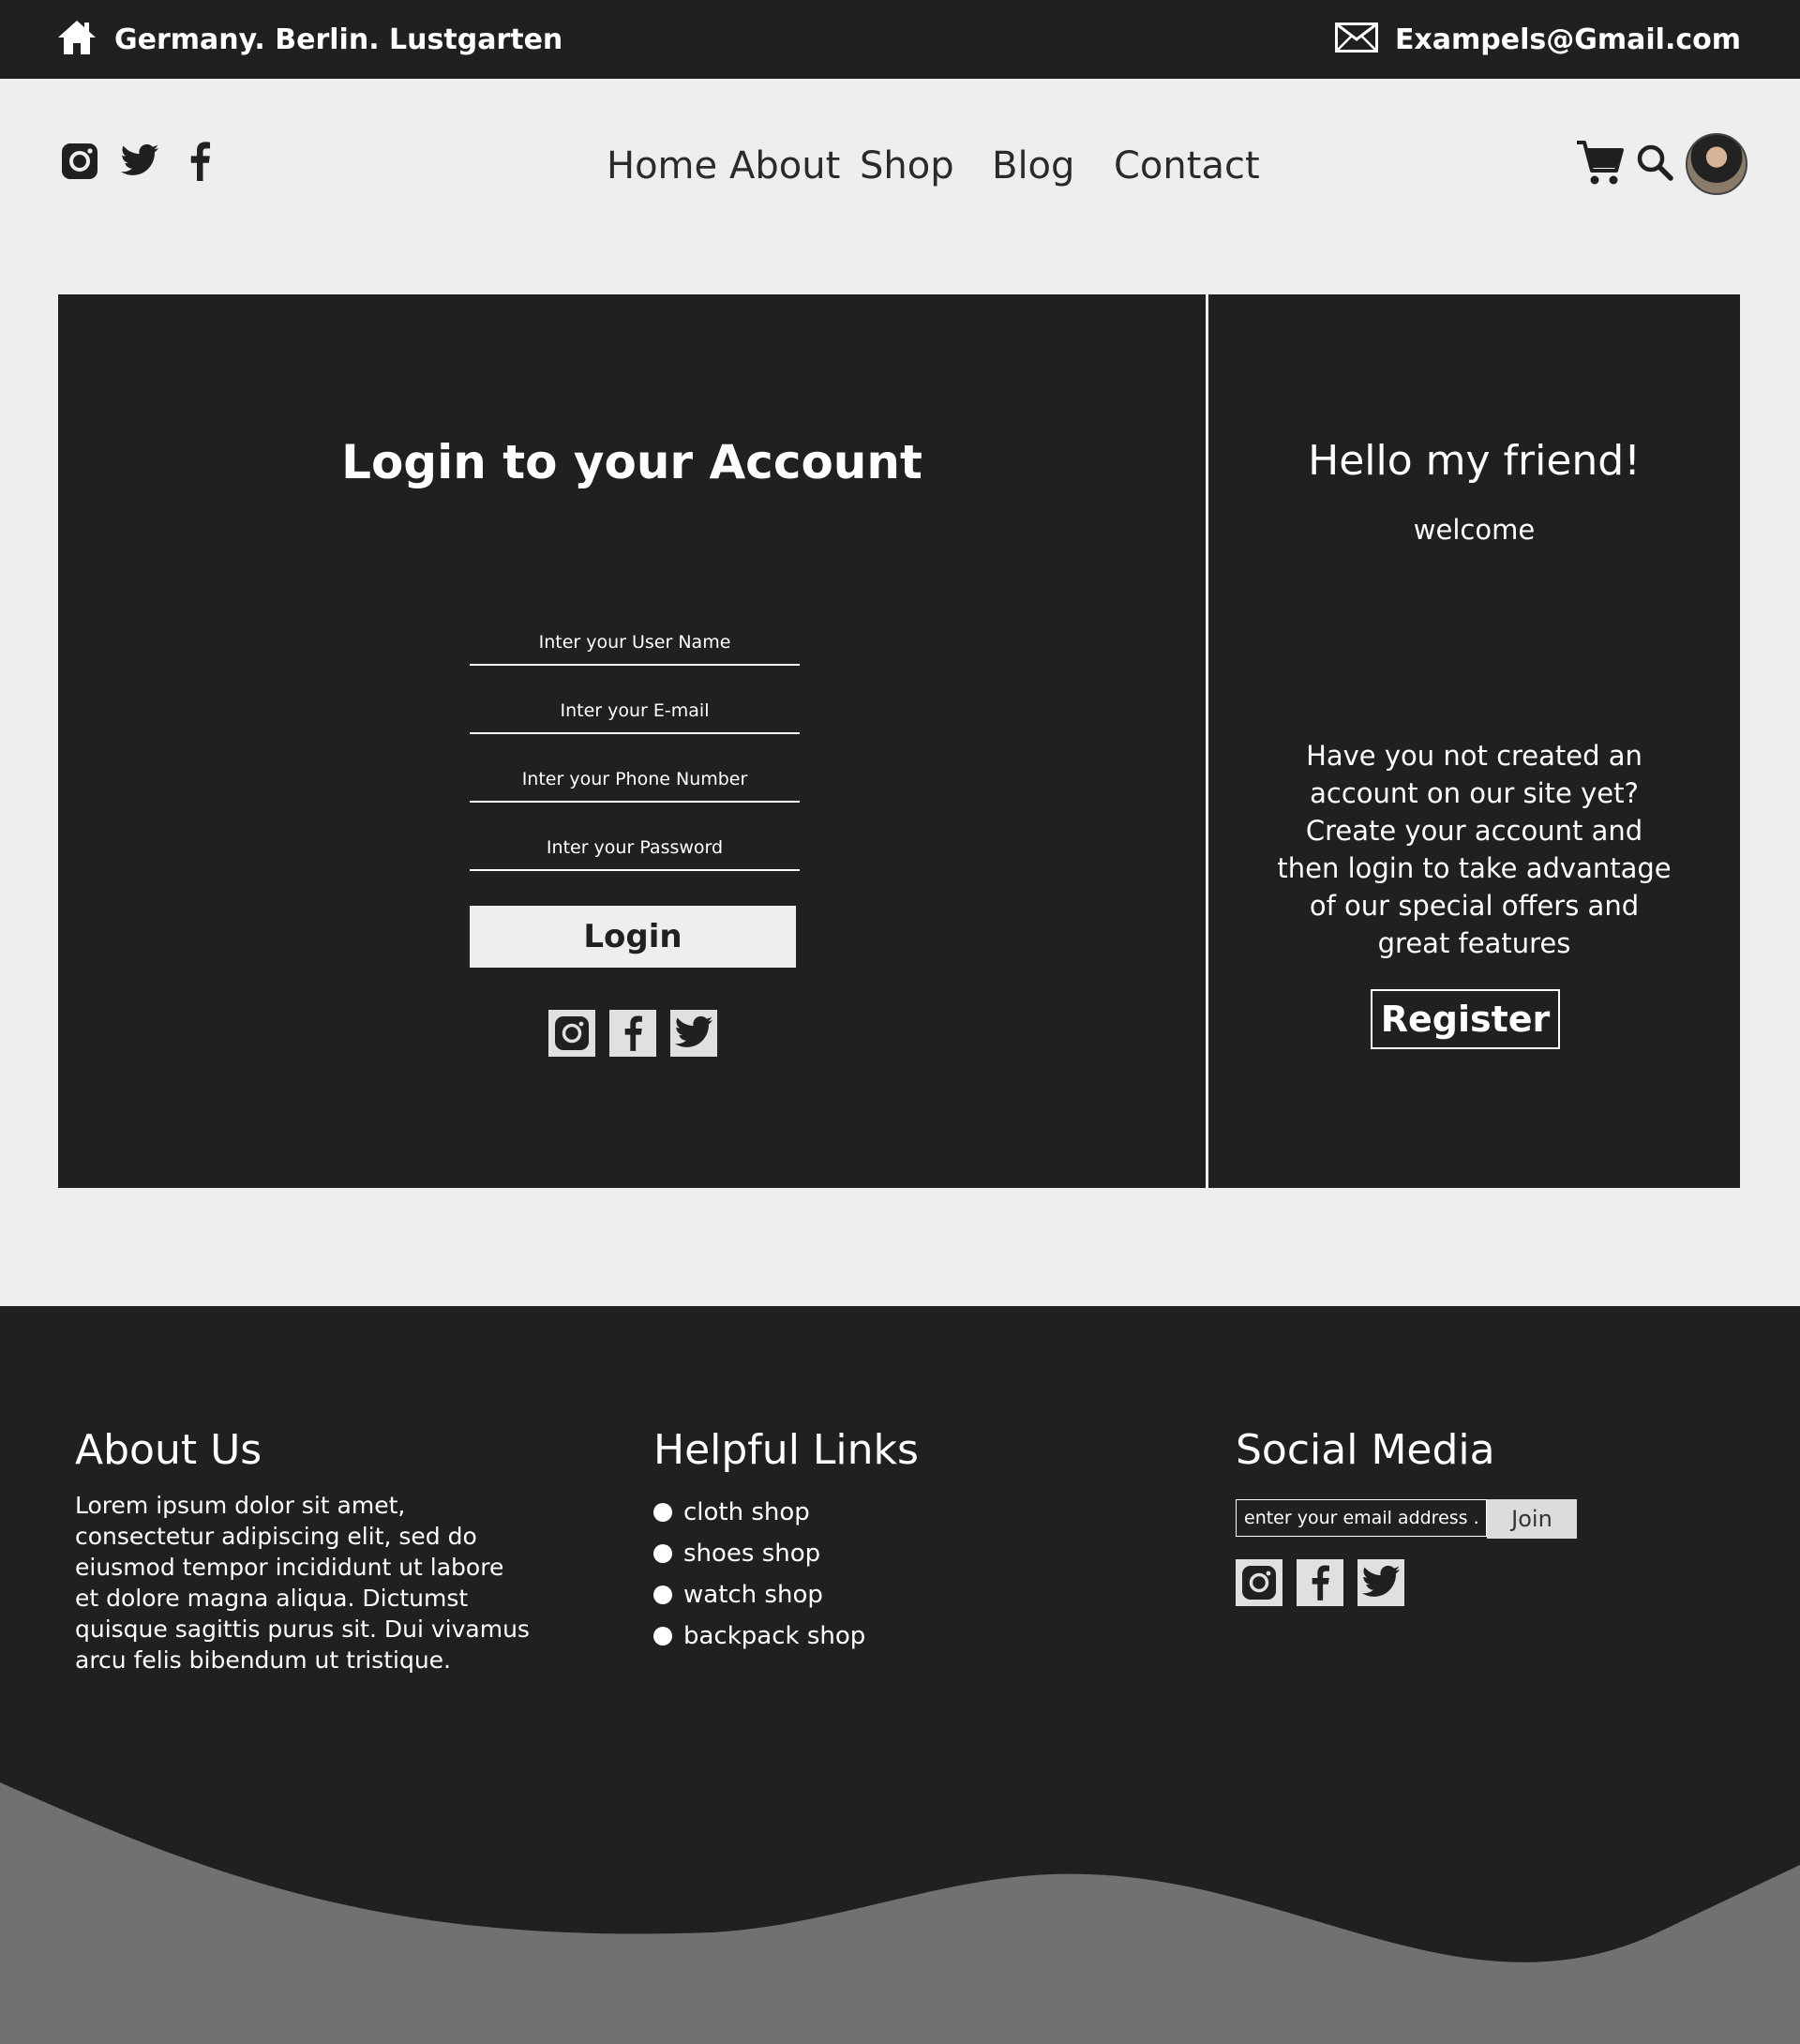  What do you see at coordinates (338, 39) in the screenshot?
I see `address-text: Germany. Berlin. Lustgarten` at bounding box center [338, 39].